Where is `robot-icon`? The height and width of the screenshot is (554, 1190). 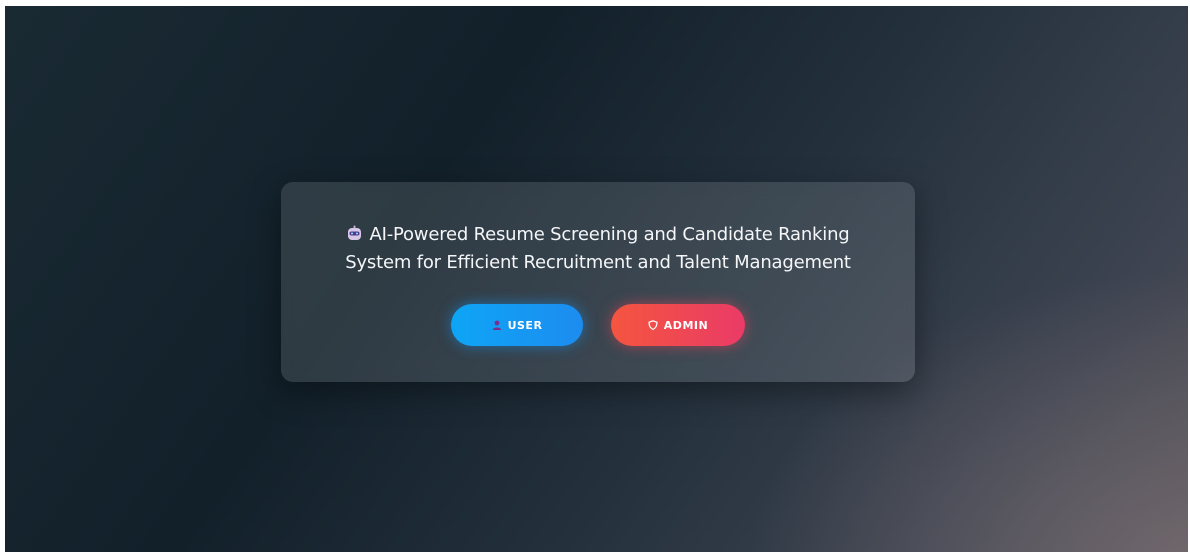 robot-icon is located at coordinates (354, 231).